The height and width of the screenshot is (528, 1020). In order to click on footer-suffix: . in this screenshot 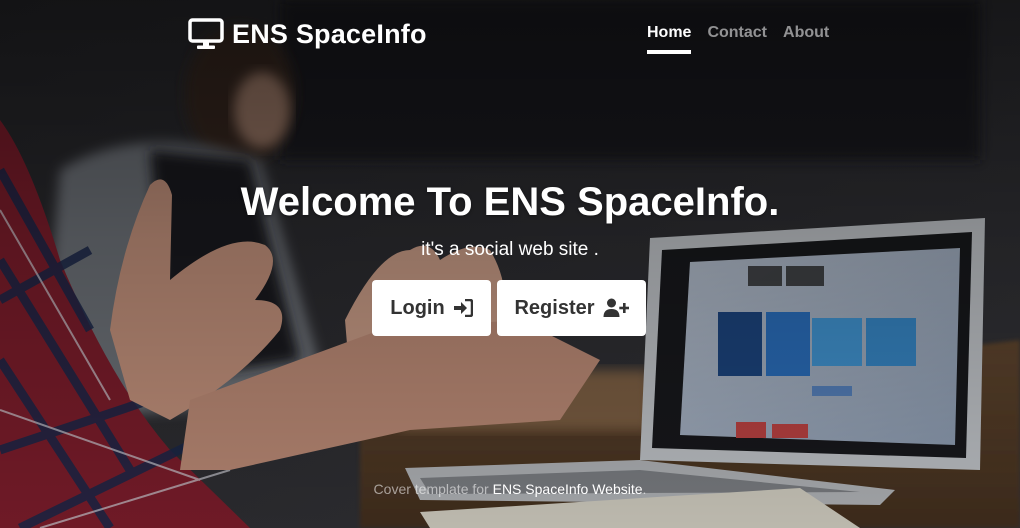, I will do `click(644, 489)`.